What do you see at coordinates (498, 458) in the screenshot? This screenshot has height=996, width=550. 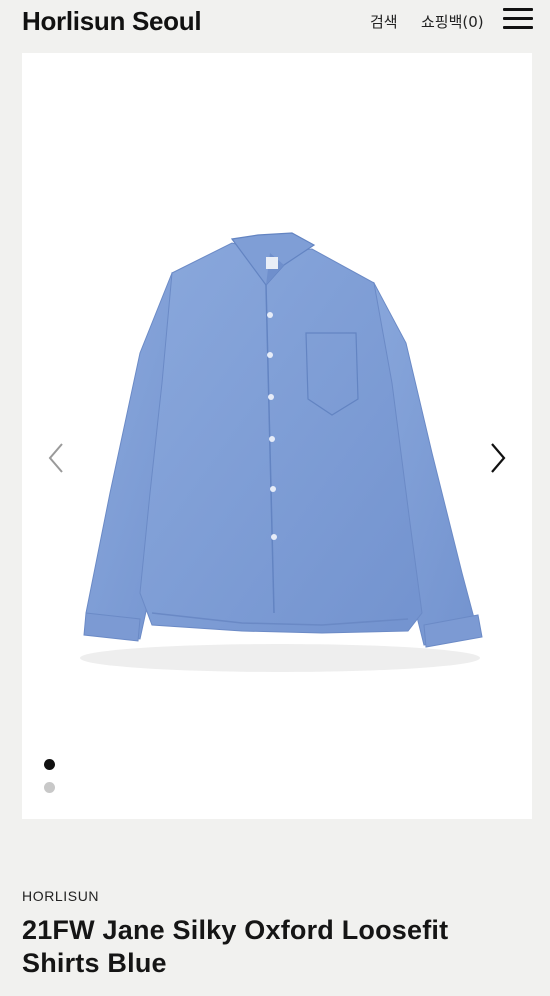 I see `chevron-right-icon` at bounding box center [498, 458].